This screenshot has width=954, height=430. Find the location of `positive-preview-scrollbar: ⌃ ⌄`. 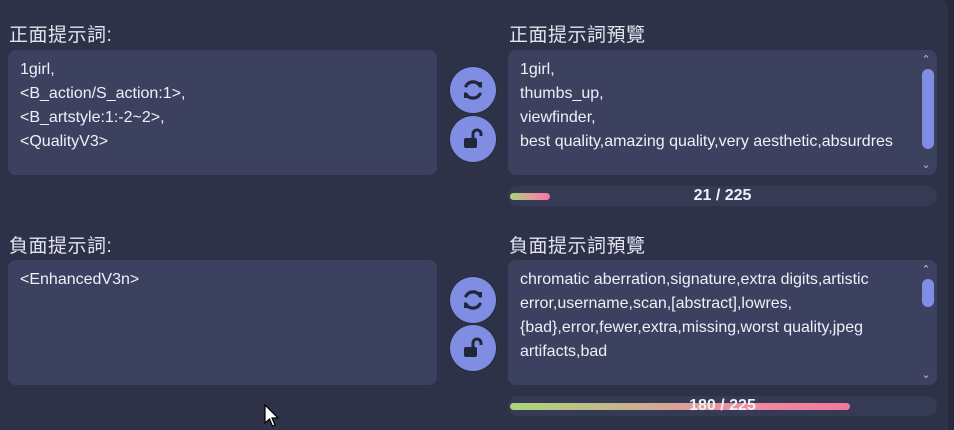

positive-preview-scrollbar: ⌃ ⌄ is located at coordinates (926, 112).